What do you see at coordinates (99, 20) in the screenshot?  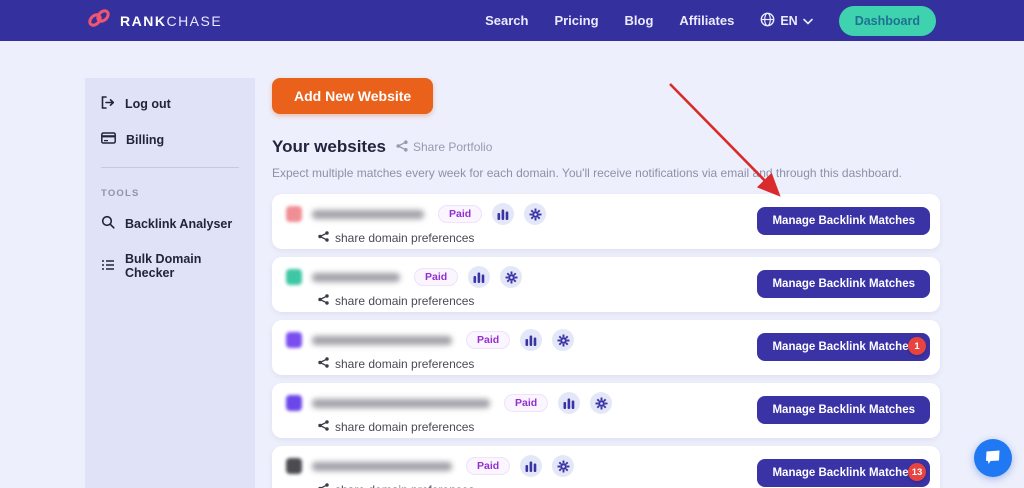 I see `rankchase-chain-icon` at bounding box center [99, 20].